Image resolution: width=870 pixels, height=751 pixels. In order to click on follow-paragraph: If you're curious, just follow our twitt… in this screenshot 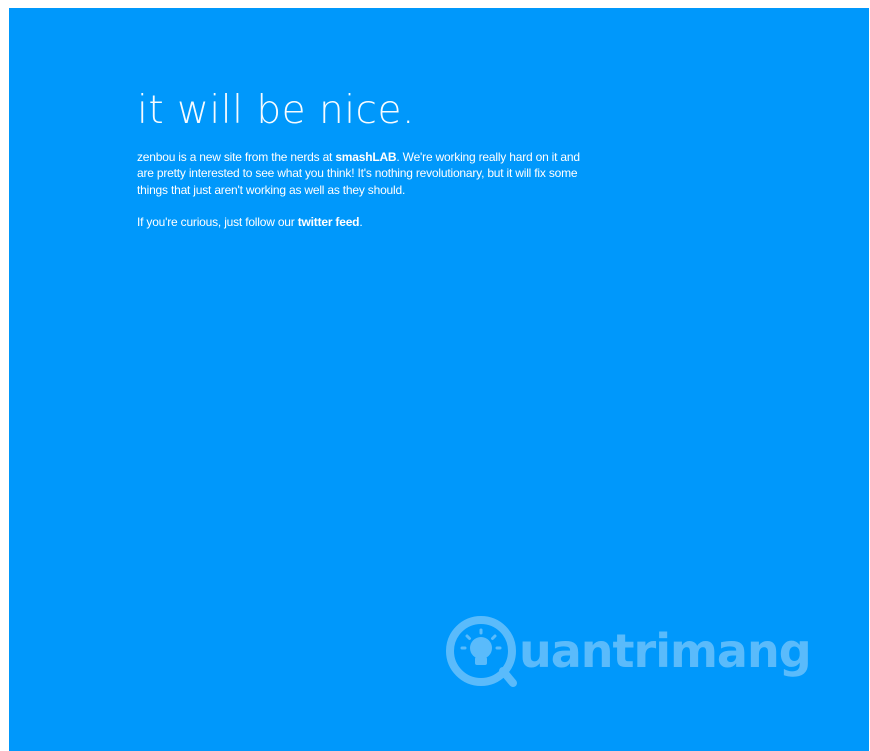, I will do `click(367, 222)`.